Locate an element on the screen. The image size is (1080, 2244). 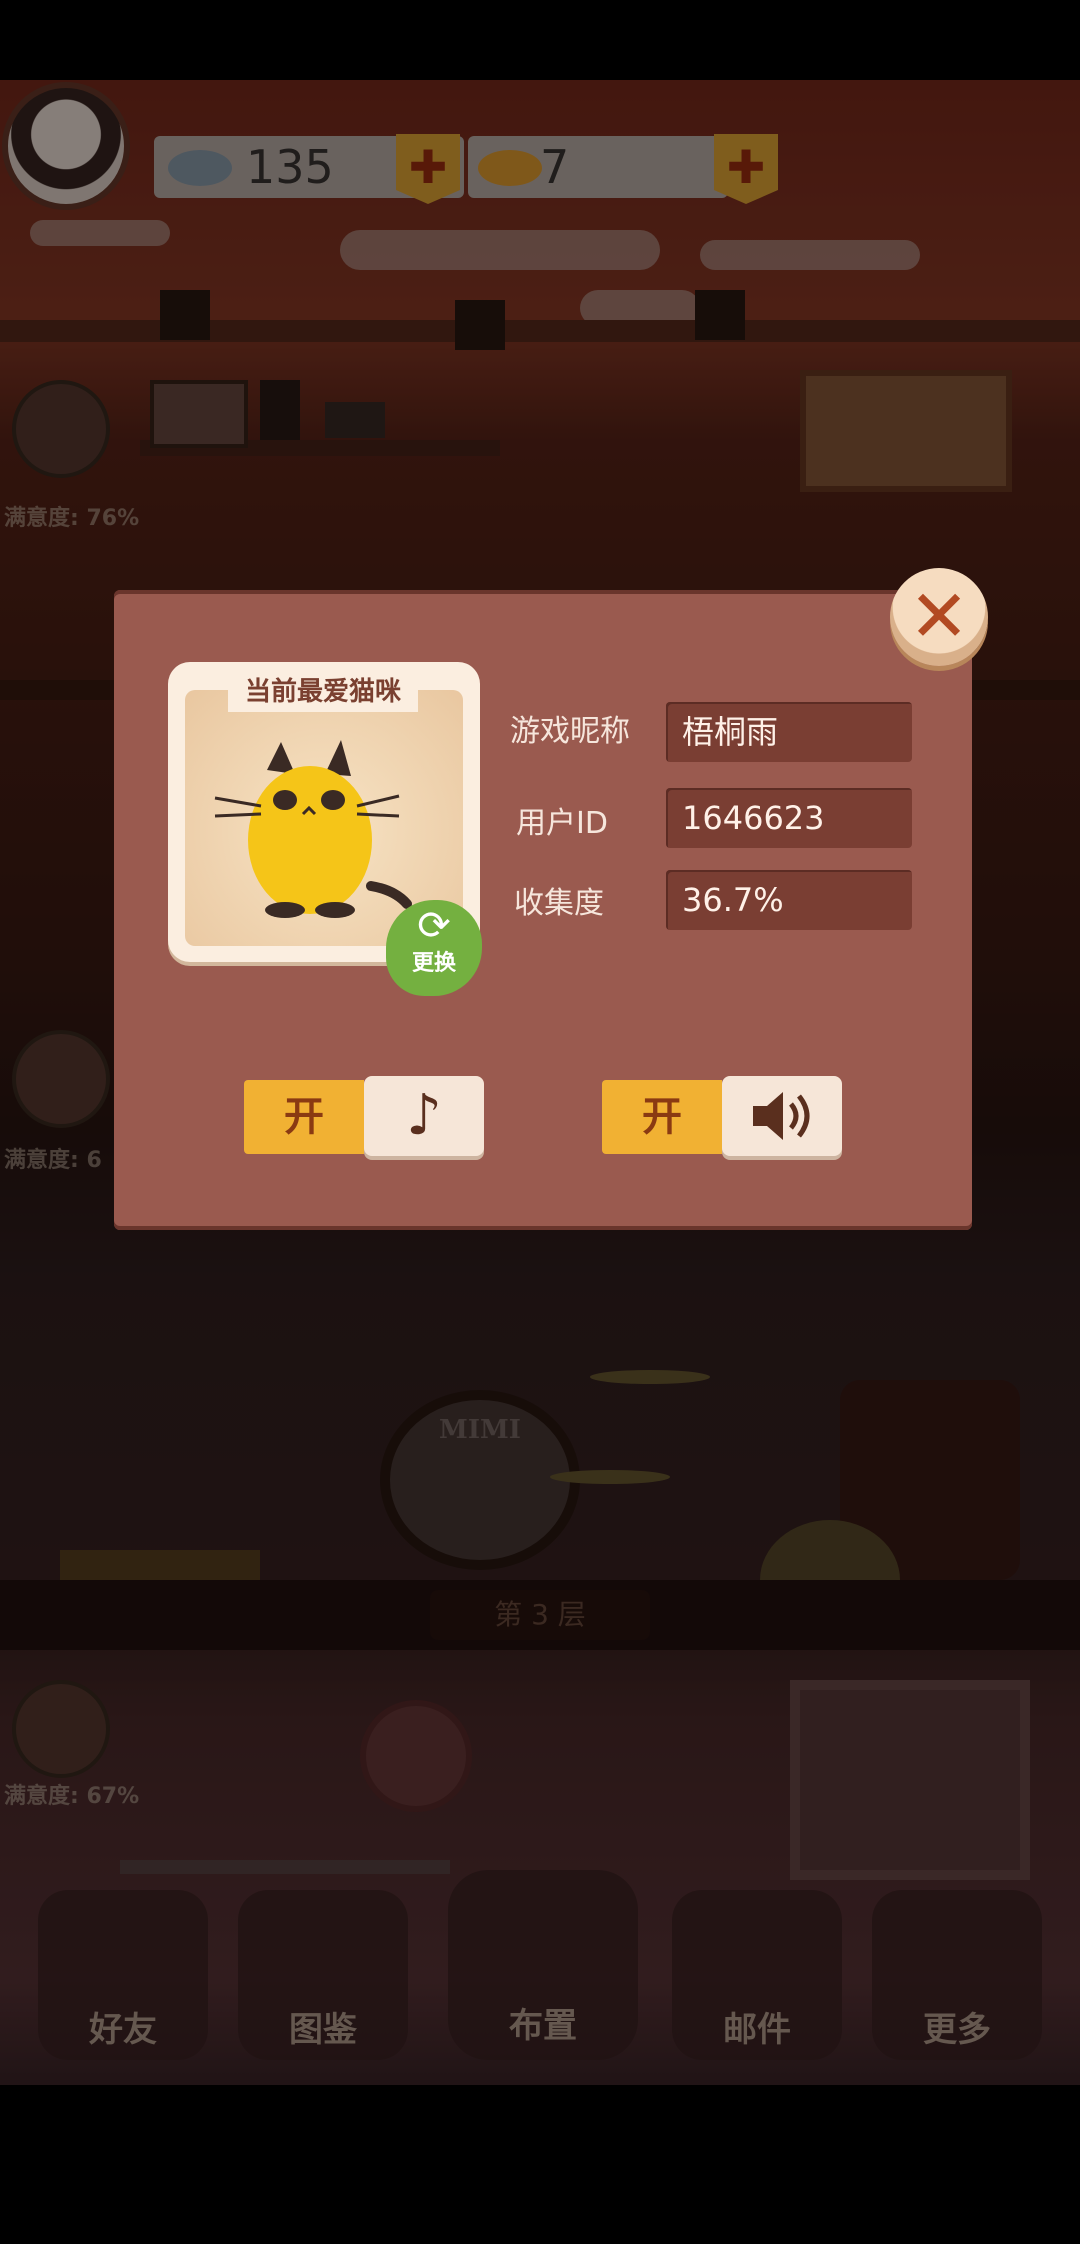
refresh-icon: ⟳ is located at coordinates (434, 926).